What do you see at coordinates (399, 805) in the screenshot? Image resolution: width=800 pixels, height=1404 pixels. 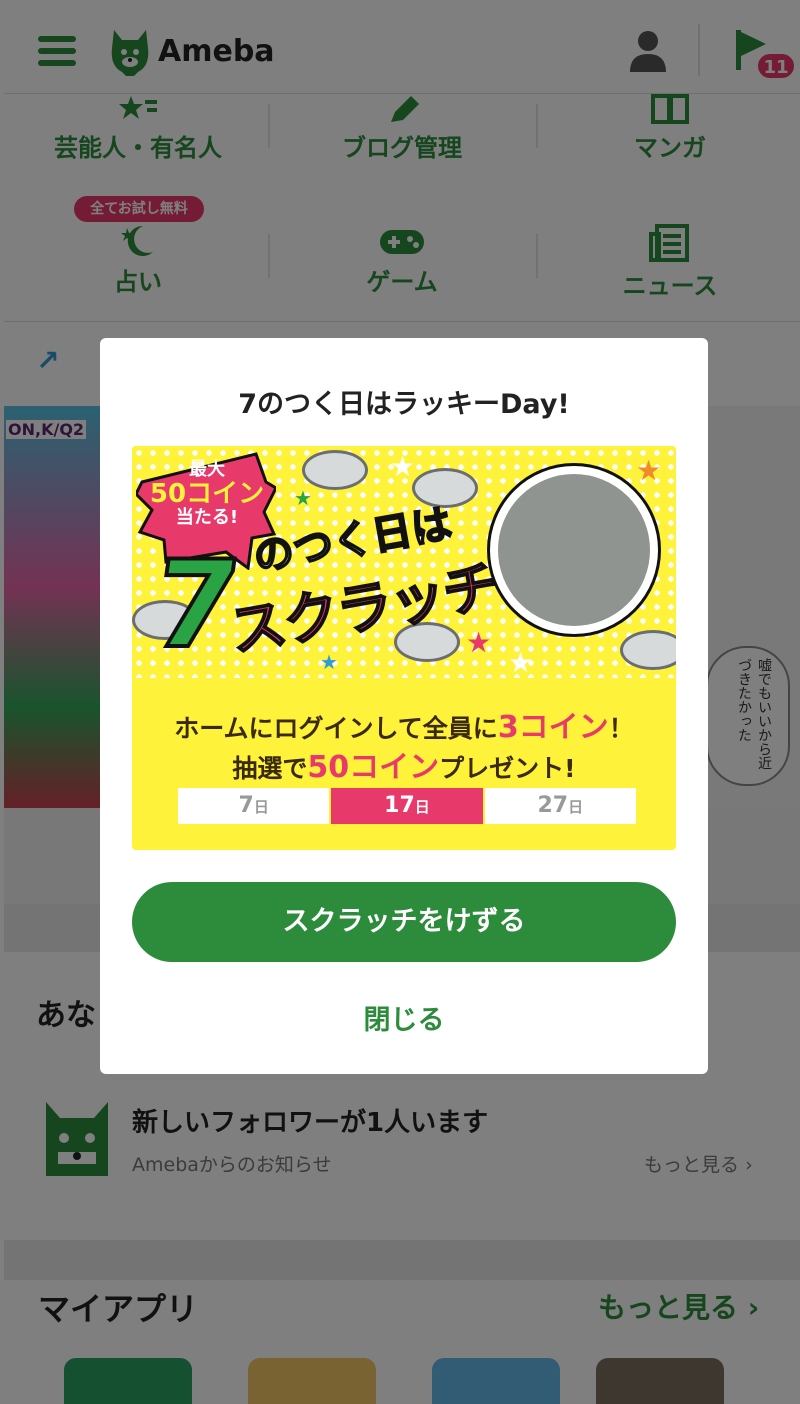 I see `day-number: 17` at bounding box center [399, 805].